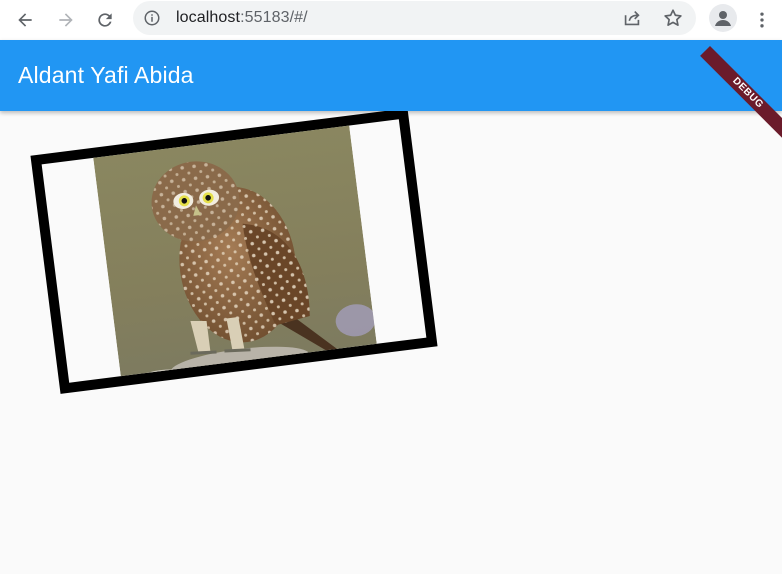 The height and width of the screenshot is (574, 782). Describe the element at coordinates (152, 18) in the screenshot. I see `info-icon` at that location.